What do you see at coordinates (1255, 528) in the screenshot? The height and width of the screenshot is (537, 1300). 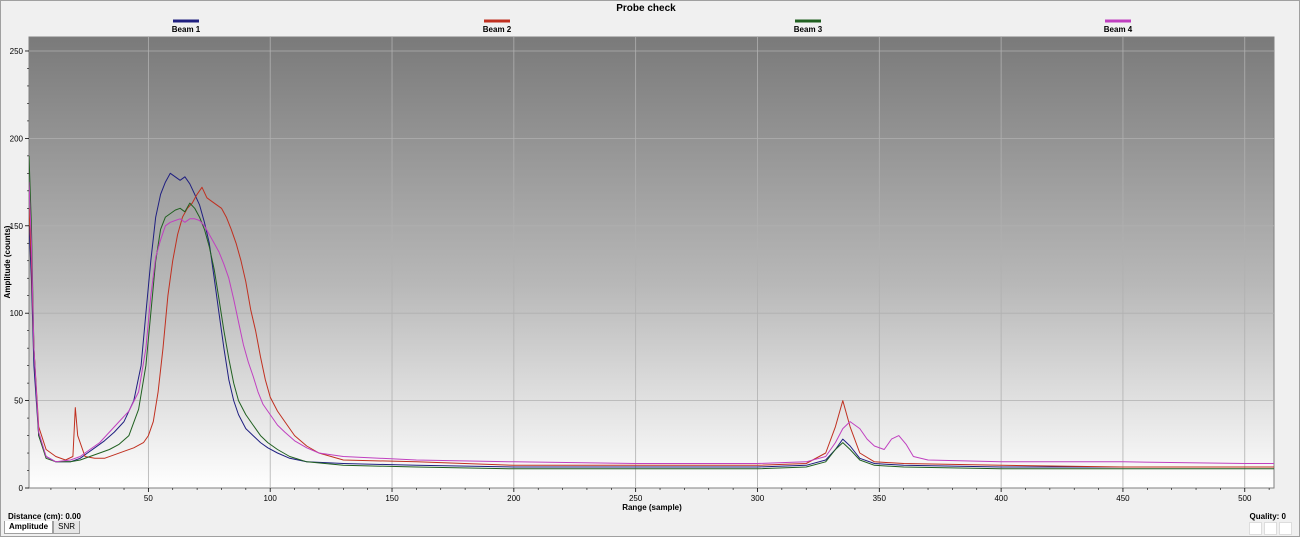 I see `minimize-button` at bounding box center [1255, 528].